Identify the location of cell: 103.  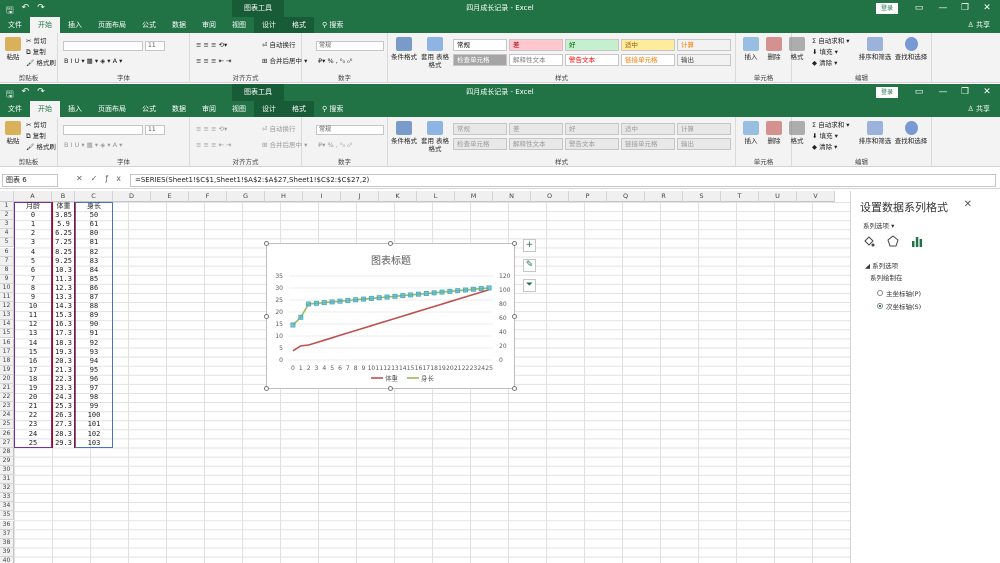
(94, 443).